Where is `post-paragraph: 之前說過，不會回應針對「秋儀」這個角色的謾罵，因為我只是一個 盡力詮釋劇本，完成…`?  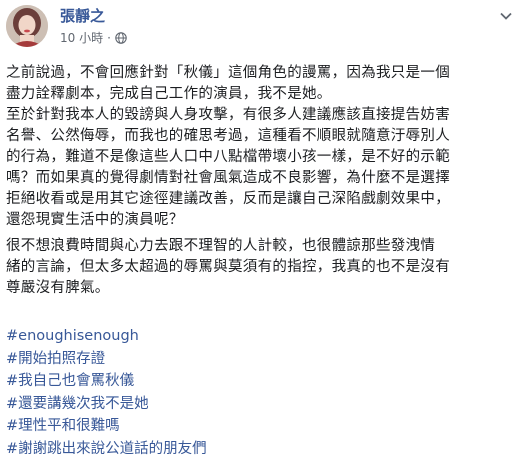
post-paragraph: 之前說過，不會回應針對「秋儀」這個角色的謾罵，因為我只是一個 盡力詮釋劇本，完成… is located at coordinates (228, 83).